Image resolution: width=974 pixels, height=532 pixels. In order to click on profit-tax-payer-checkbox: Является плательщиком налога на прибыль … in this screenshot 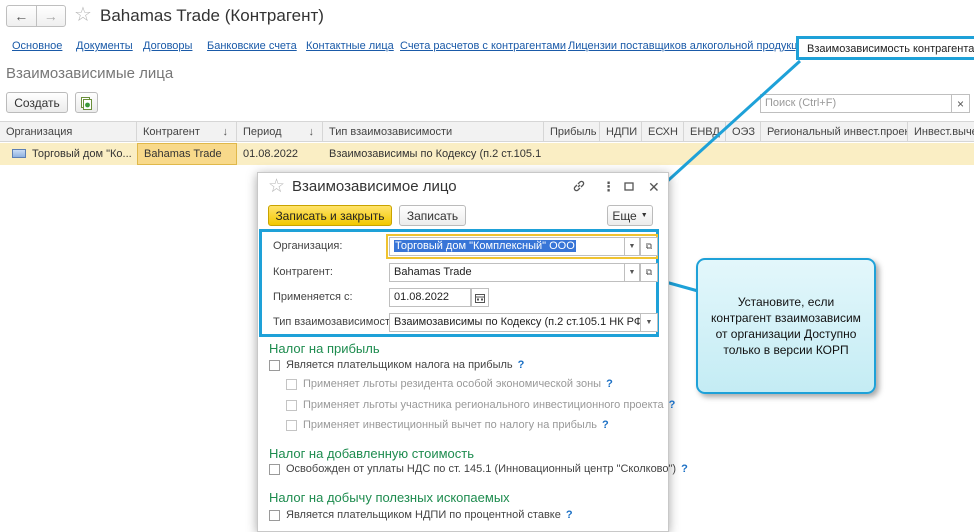, I will do `click(396, 365)`.